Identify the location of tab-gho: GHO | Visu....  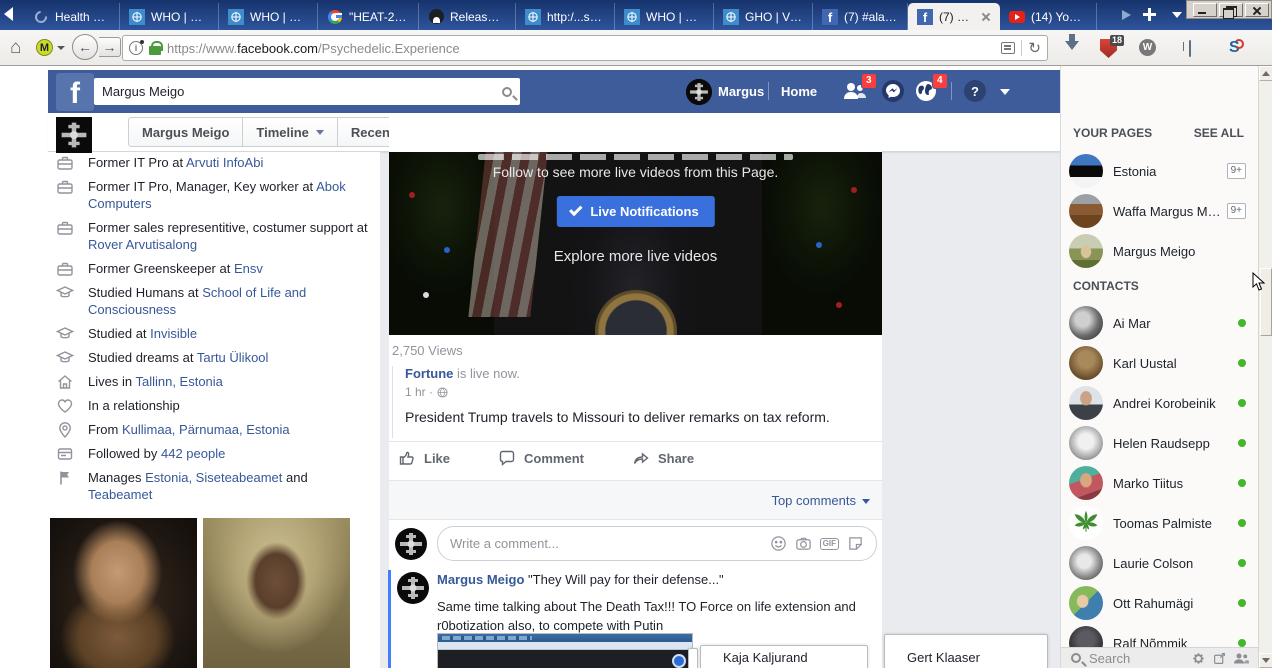
(763, 16).